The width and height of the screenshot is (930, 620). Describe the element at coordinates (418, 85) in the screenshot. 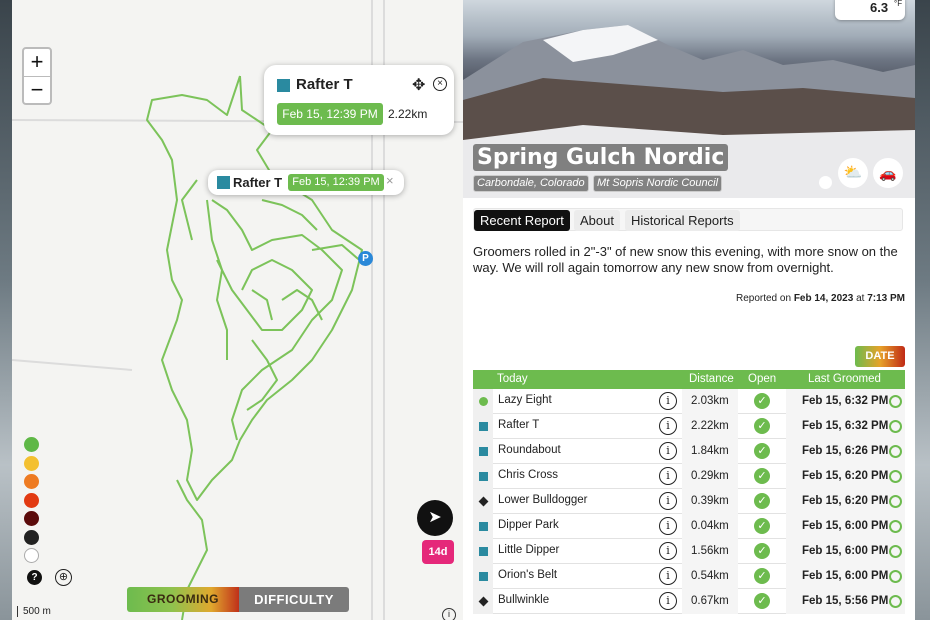

I see `move-icon: ✥` at that location.